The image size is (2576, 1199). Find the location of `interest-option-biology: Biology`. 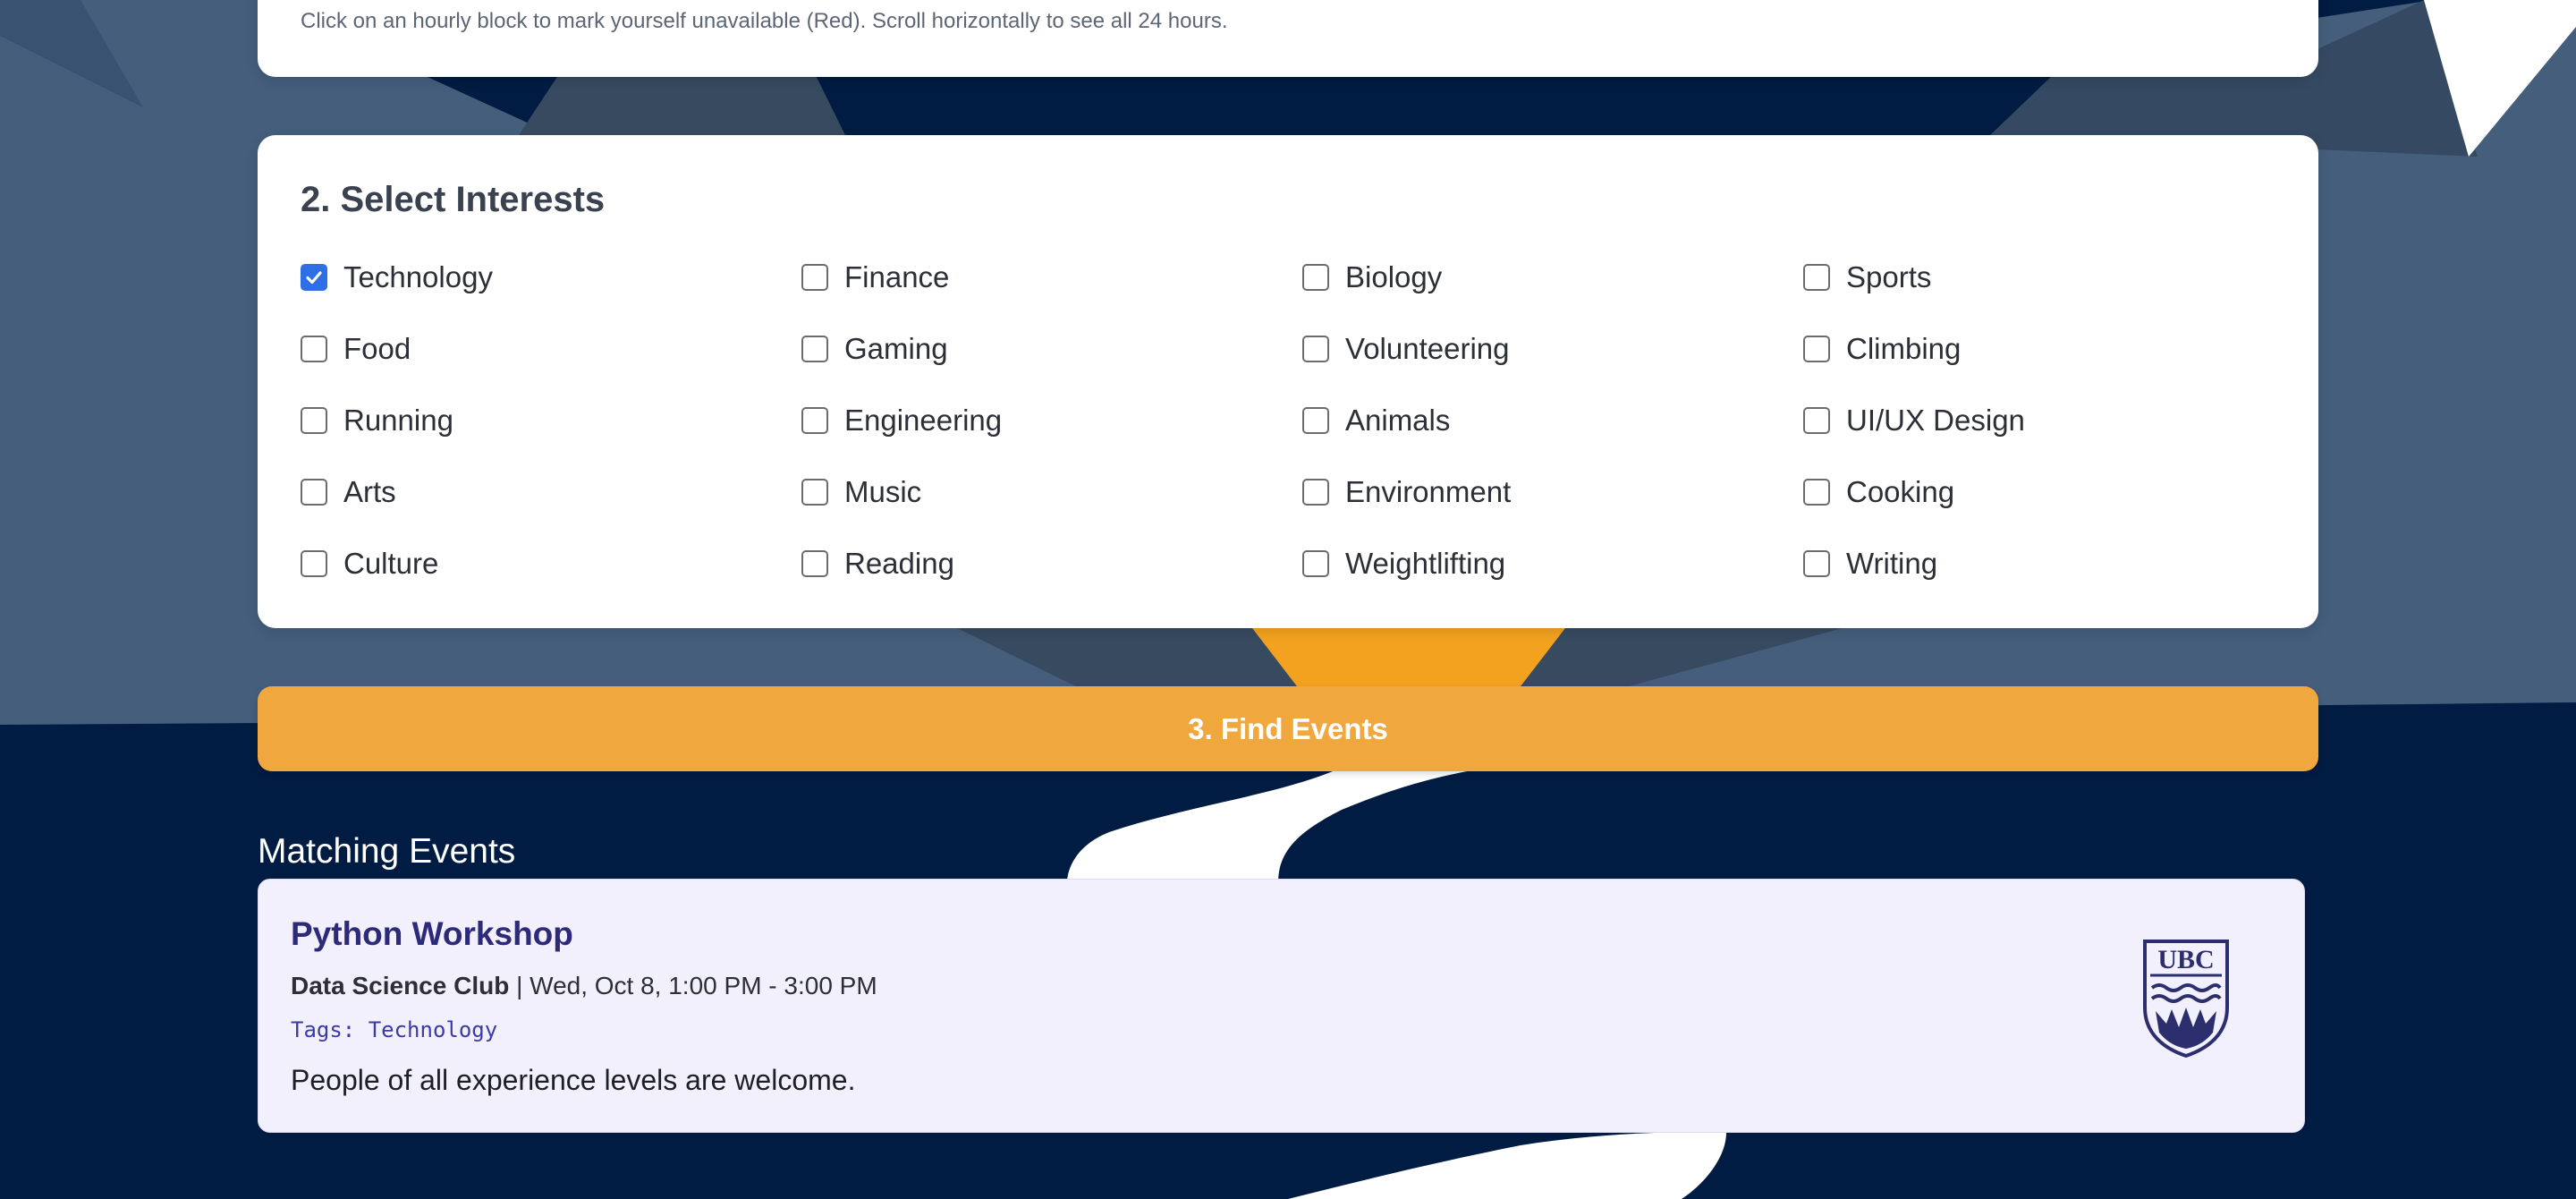

interest-option-biology: Biology is located at coordinates (1372, 277).